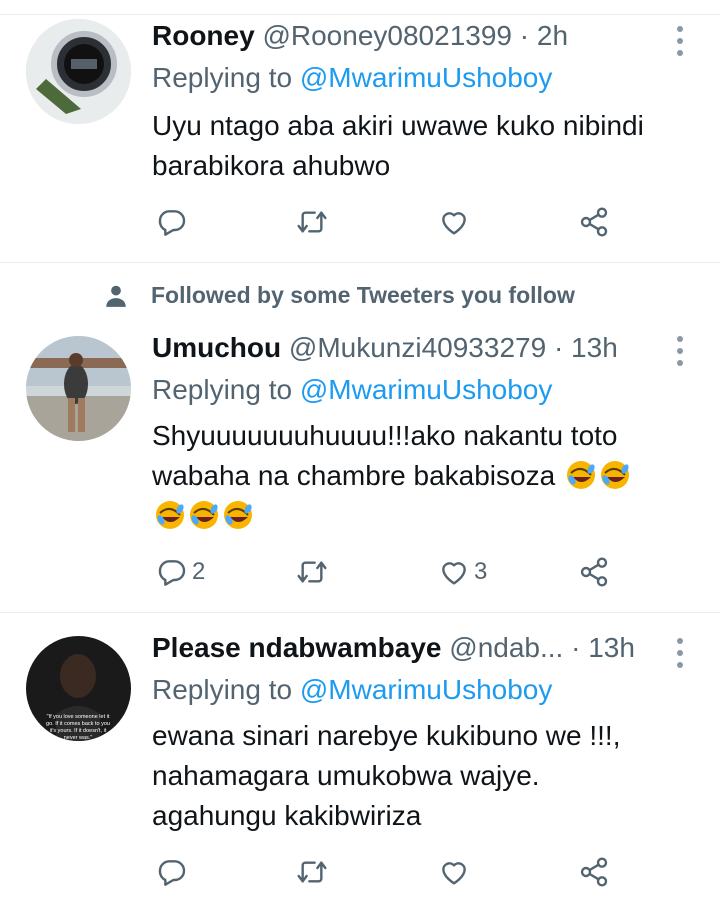 The height and width of the screenshot is (898, 720). I want to click on svg-text: "If you love someone let it, so click(78, 717).